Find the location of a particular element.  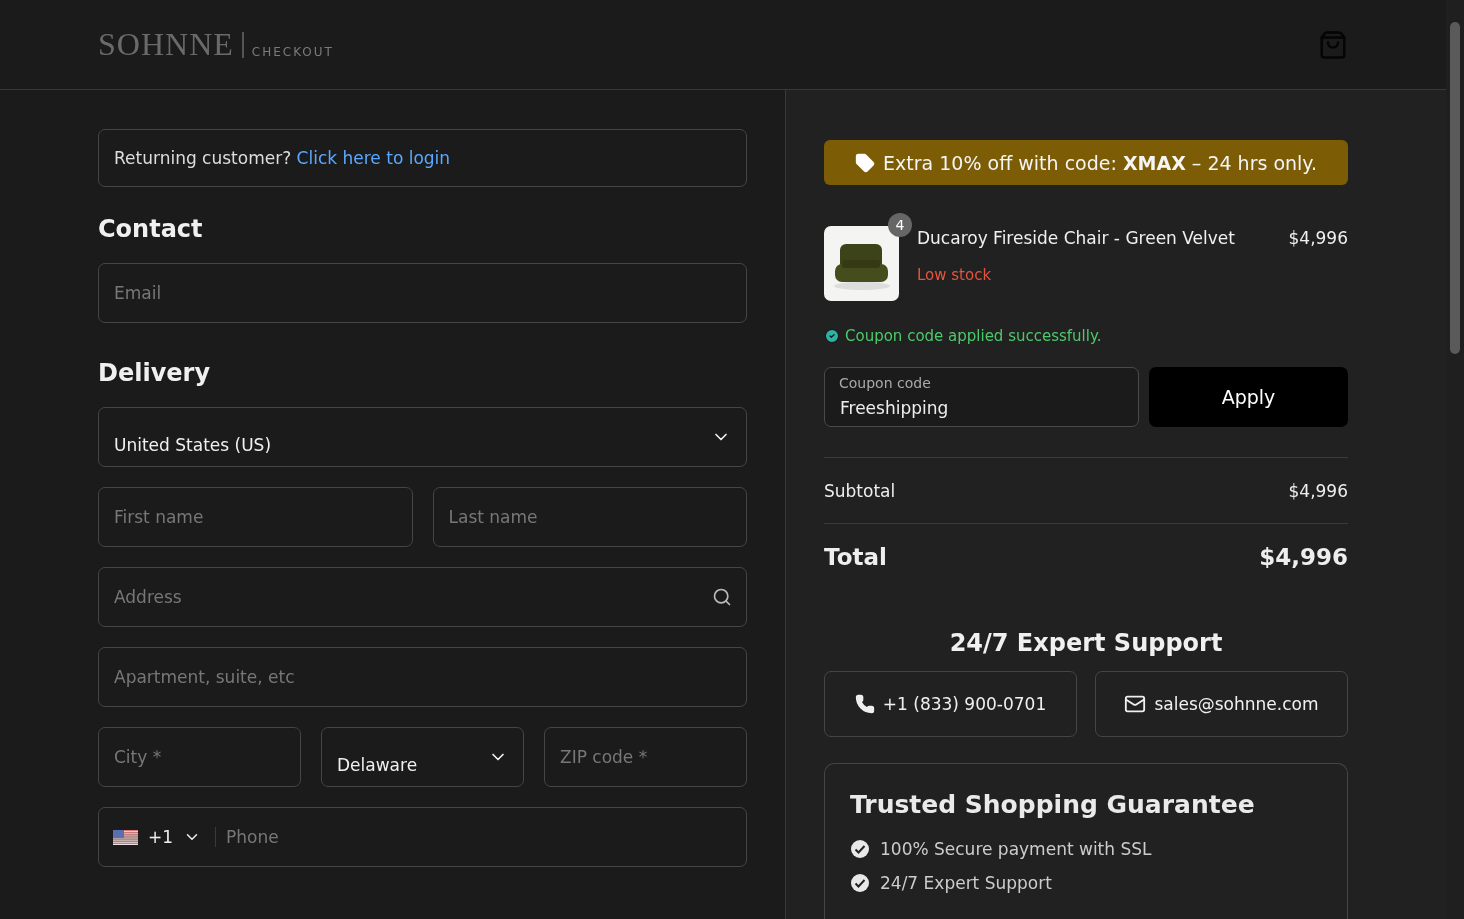

login-prompt: Returning customer? is located at coordinates (203, 158).